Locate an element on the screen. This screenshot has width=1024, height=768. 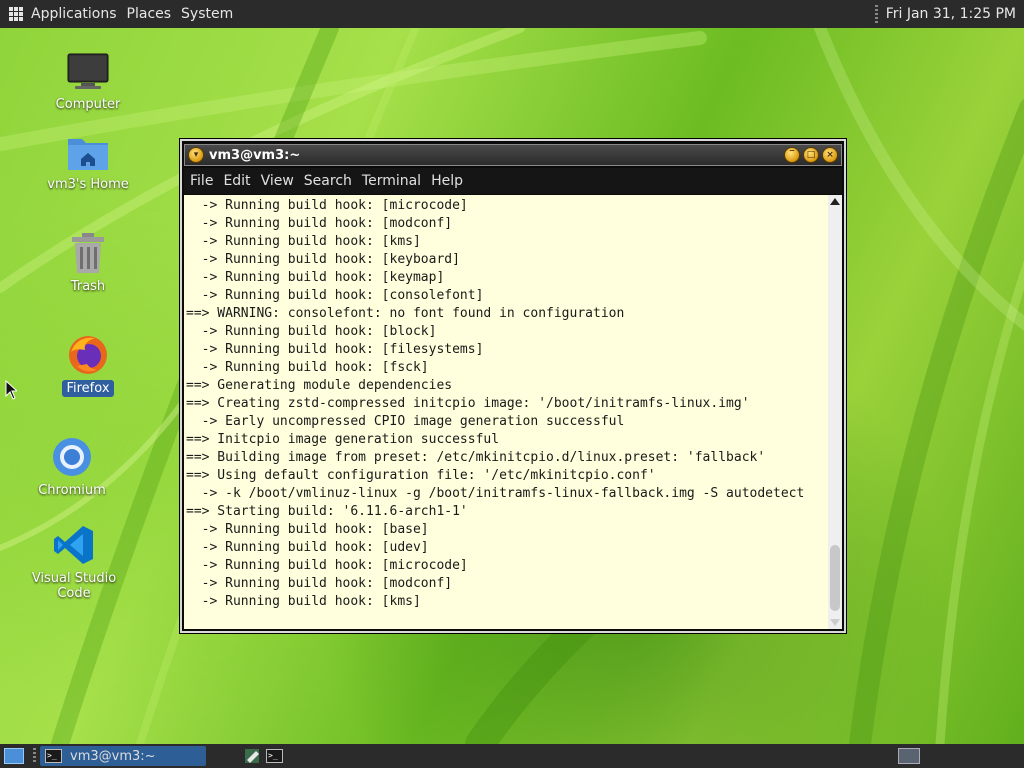
window-title: vm3@vm3:~ is located at coordinates (255, 155).